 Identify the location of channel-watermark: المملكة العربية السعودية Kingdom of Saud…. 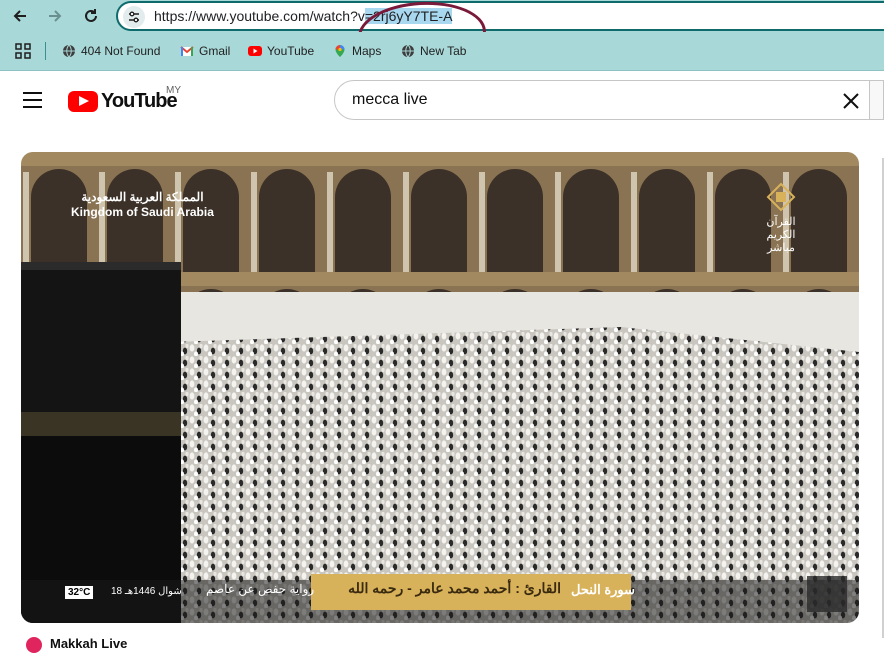
(142, 205).